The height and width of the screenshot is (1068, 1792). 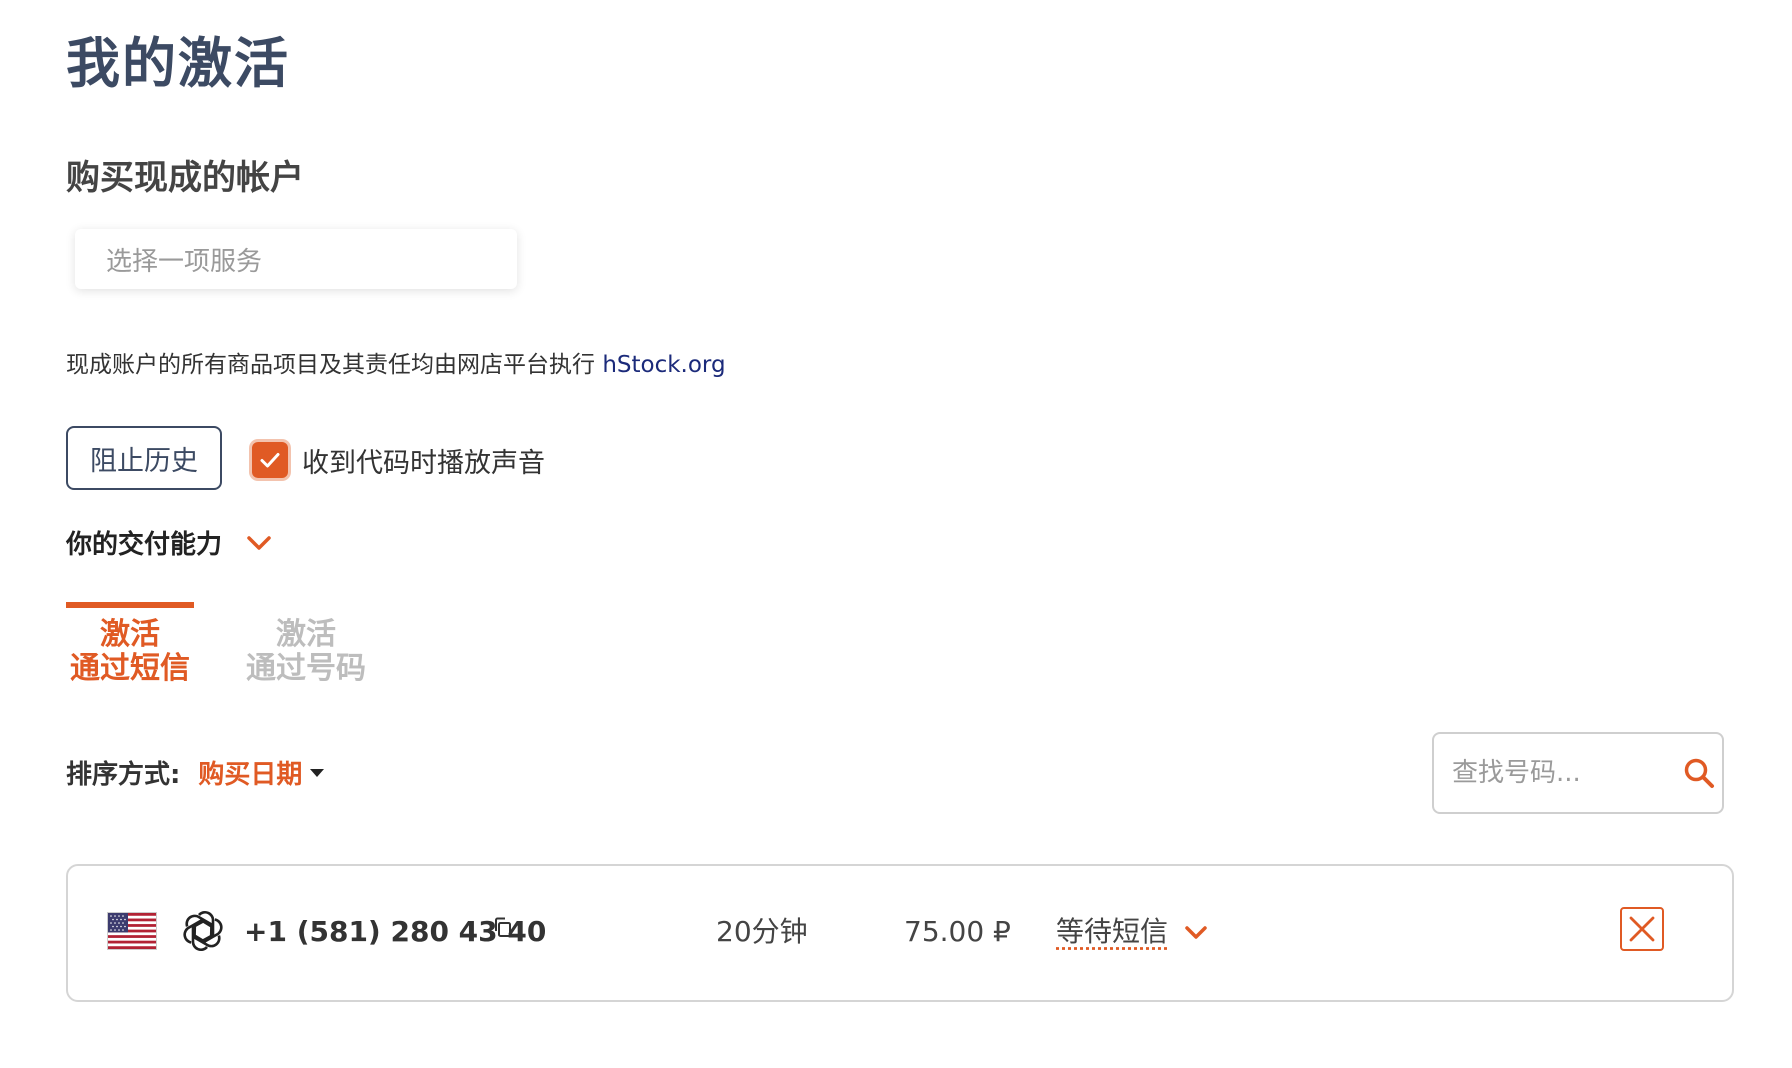 I want to click on activation-tabs: 激活 通过短信 激活 通过号码, so click(x=218, y=644).